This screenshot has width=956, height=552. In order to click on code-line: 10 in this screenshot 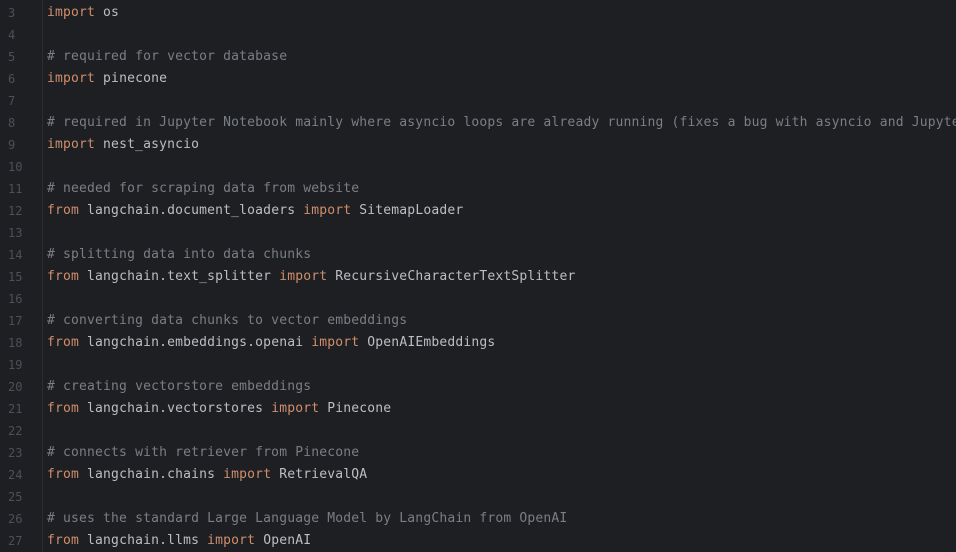, I will do `click(478, 167)`.